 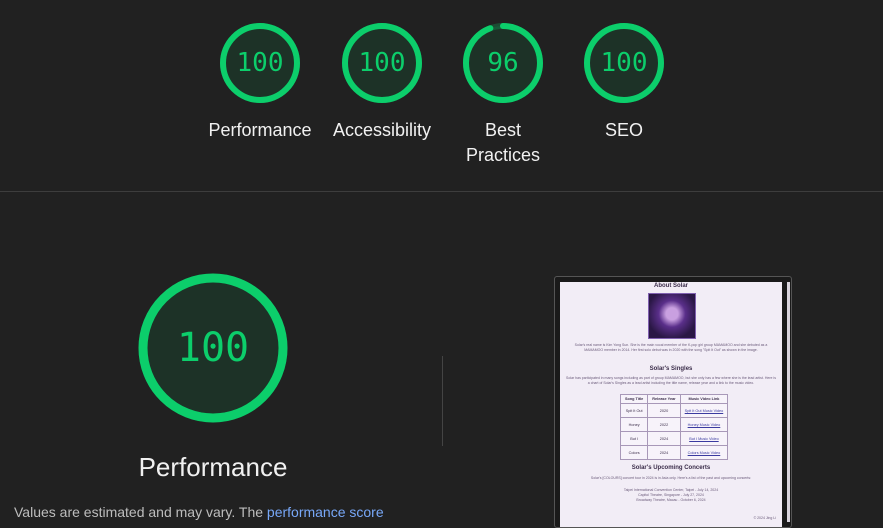 I want to click on thumbnail-scrollbar, so click(x=788, y=402).